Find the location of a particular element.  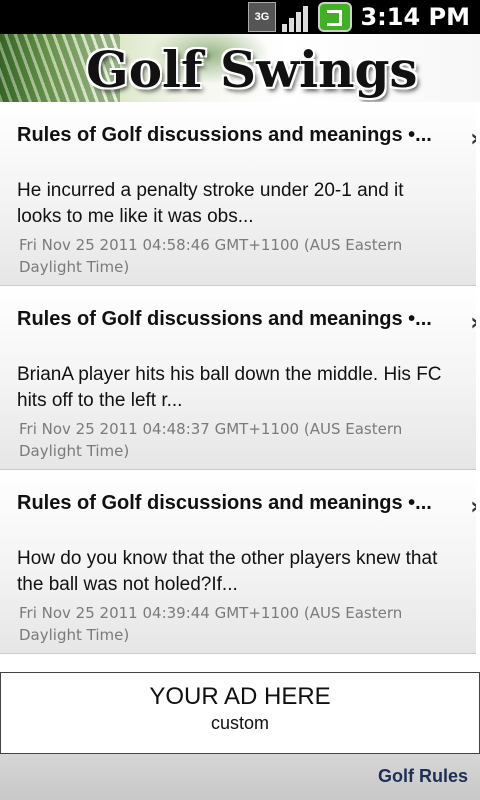

ad-banner: YOUR AD HERE custom is located at coordinates (240, 713).